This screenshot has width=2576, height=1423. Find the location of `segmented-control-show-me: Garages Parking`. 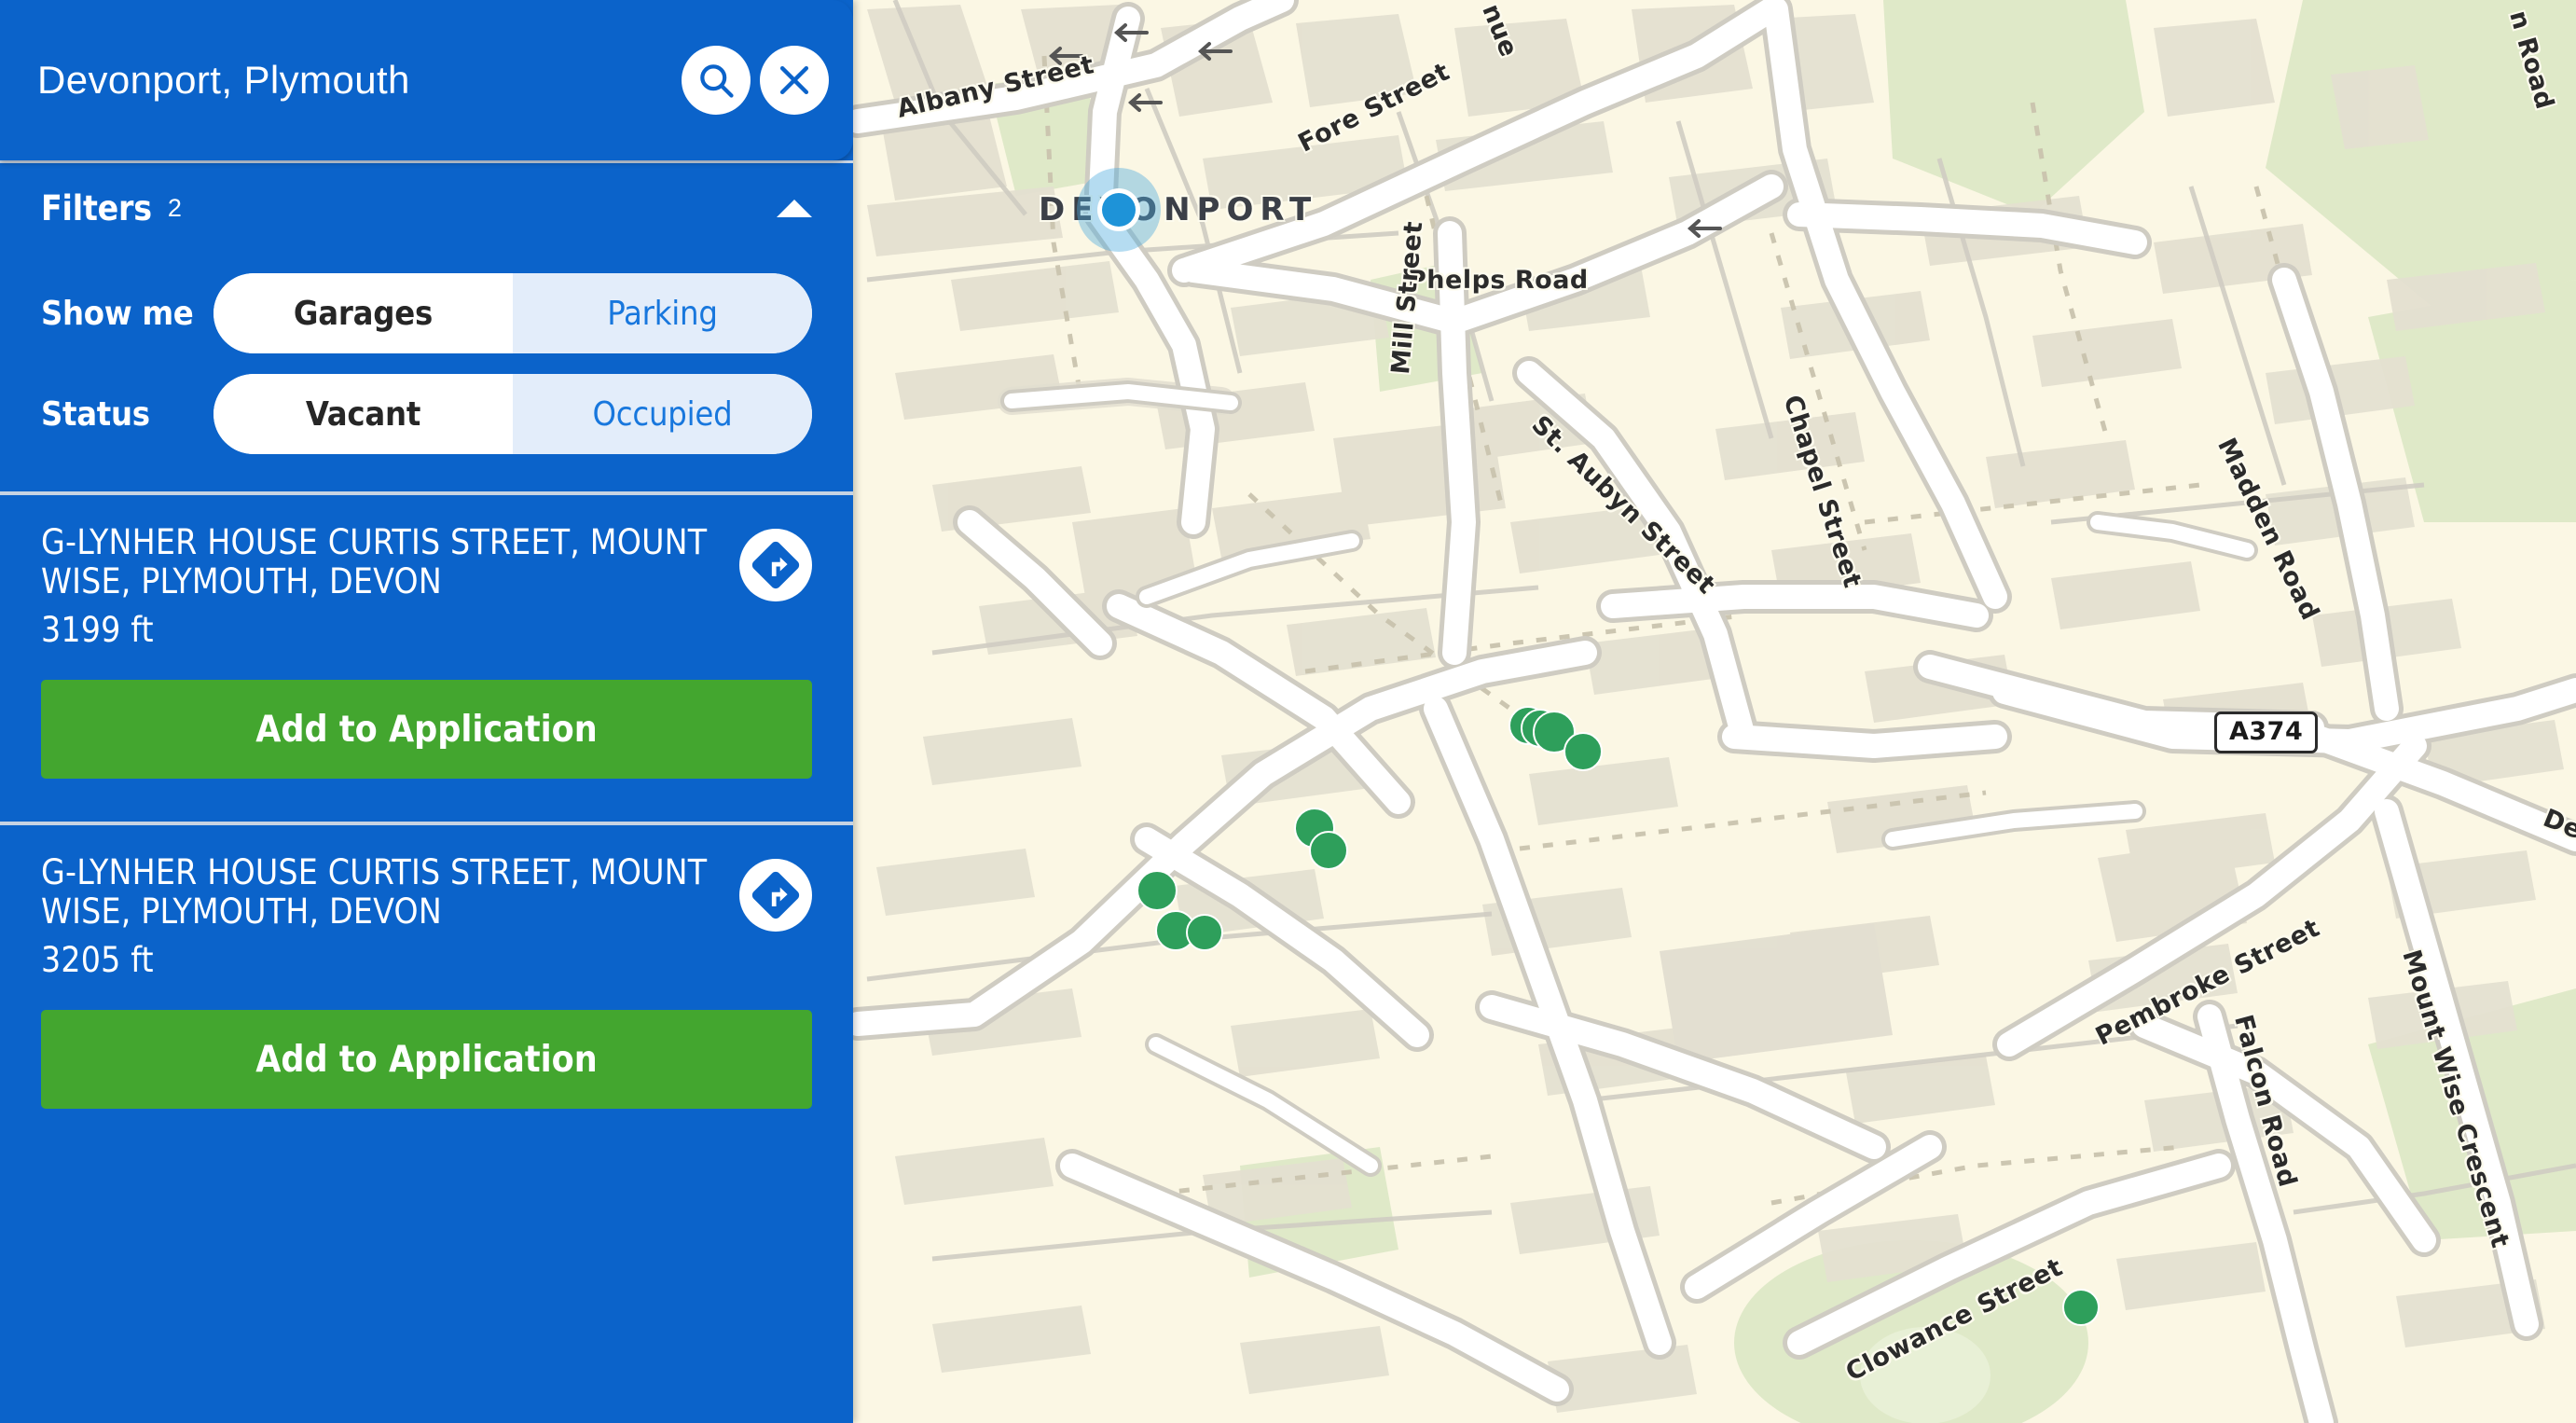

segmented-control-show-me: Garages Parking is located at coordinates (513, 313).